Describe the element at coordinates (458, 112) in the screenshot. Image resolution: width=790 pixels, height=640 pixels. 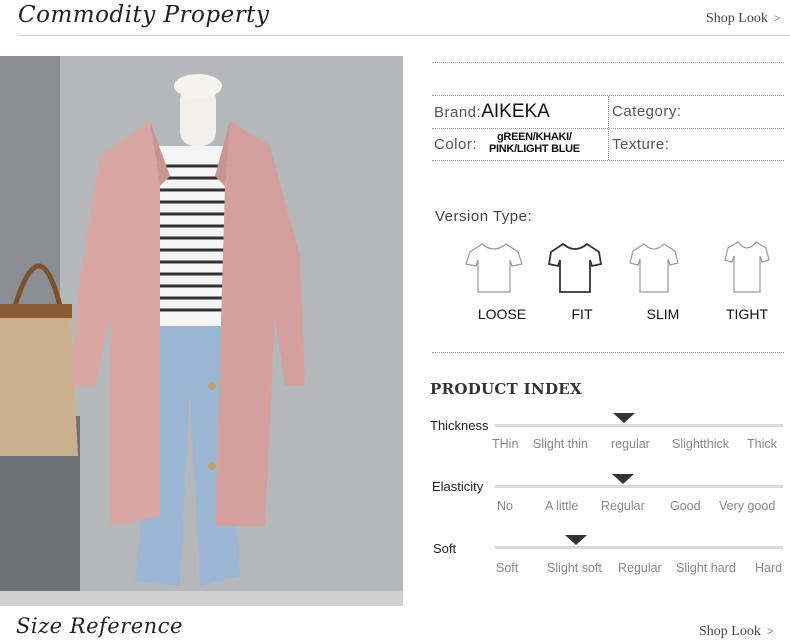
I see `brand-label: Brand:` at that location.